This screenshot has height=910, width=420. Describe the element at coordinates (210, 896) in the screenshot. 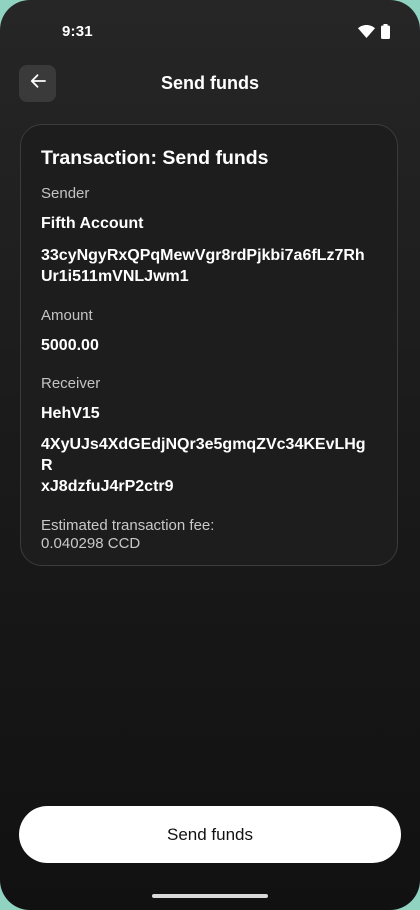

I see `home-indicator` at that location.